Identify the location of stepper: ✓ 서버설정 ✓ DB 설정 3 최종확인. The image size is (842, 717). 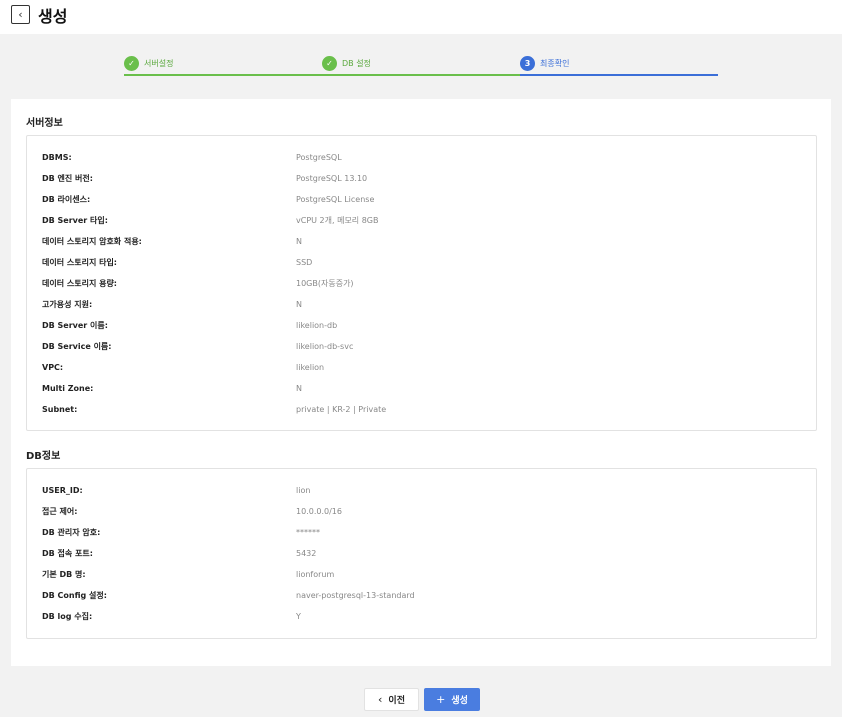
(421, 65).